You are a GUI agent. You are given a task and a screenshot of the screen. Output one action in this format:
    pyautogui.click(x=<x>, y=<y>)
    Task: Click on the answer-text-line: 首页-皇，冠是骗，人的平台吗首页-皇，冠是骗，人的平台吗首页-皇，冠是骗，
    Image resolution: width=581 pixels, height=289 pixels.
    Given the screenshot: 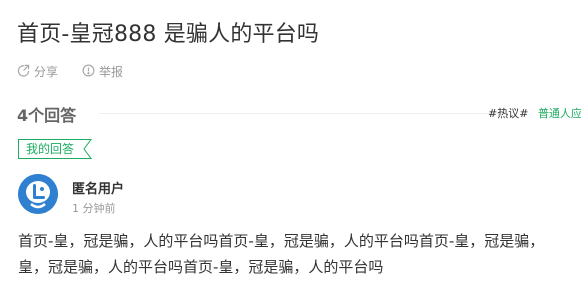 What is the action you would take?
    pyautogui.click(x=281, y=241)
    